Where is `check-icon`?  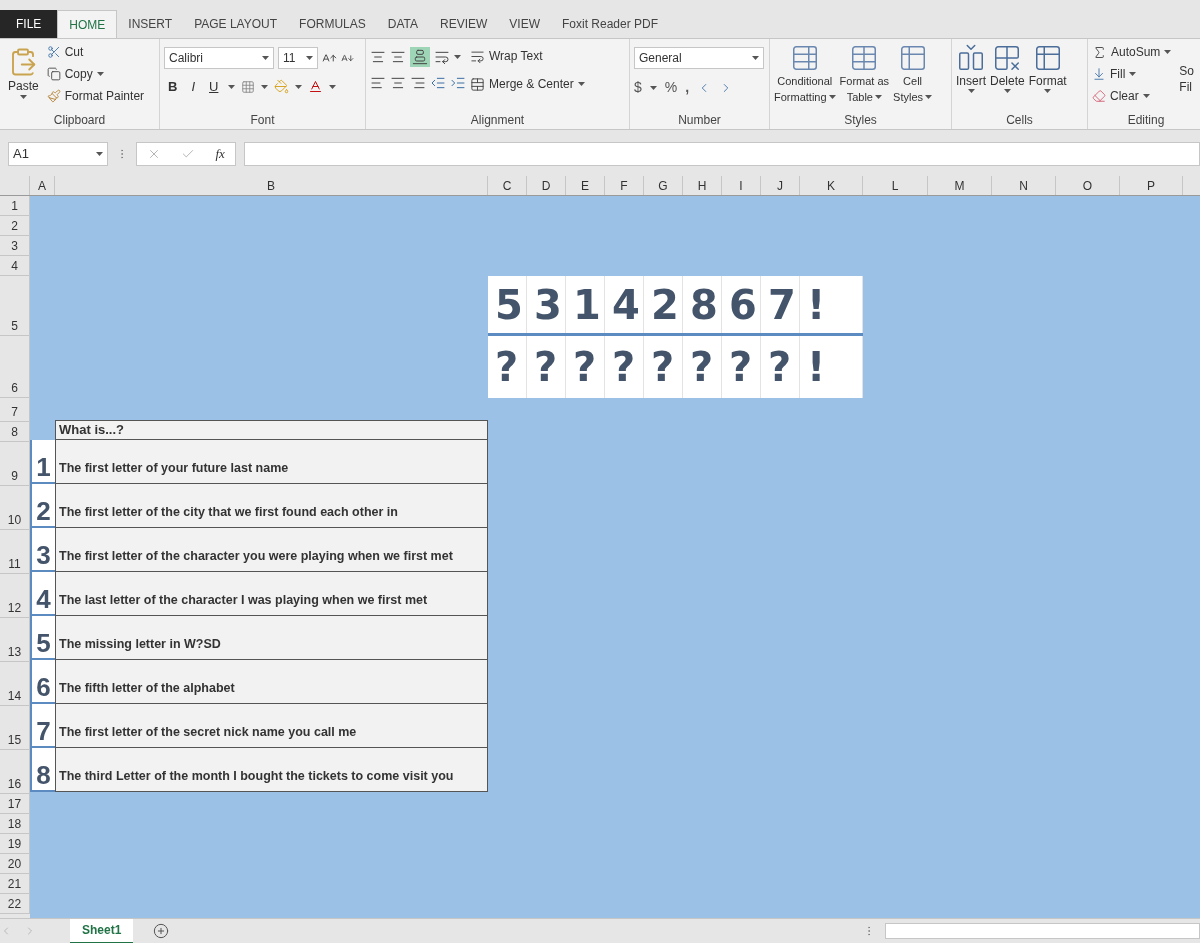 check-icon is located at coordinates (188, 154).